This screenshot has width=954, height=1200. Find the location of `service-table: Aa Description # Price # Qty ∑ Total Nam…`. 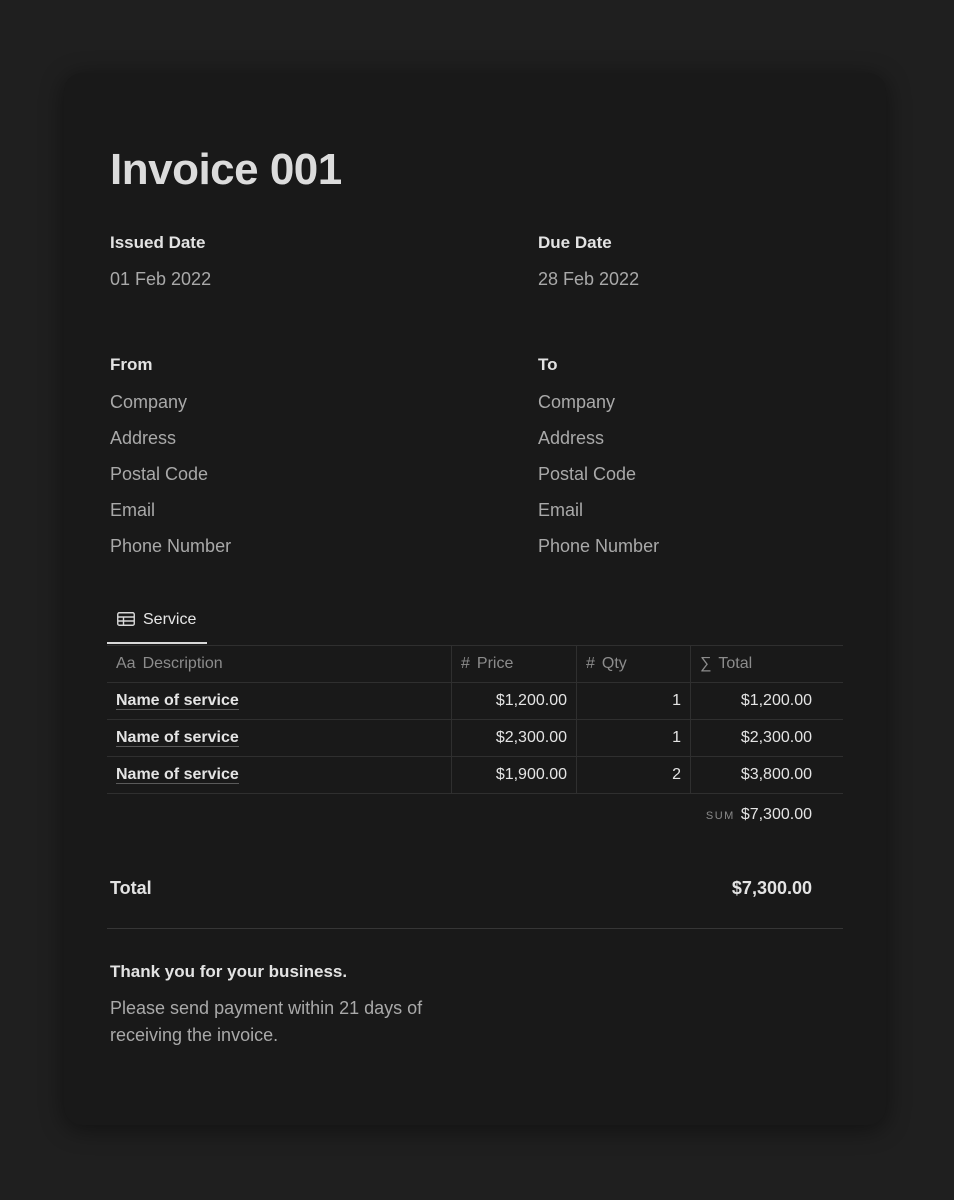

service-table: Aa Description # Price # Qty ∑ Total Nam… is located at coordinates (475, 719).